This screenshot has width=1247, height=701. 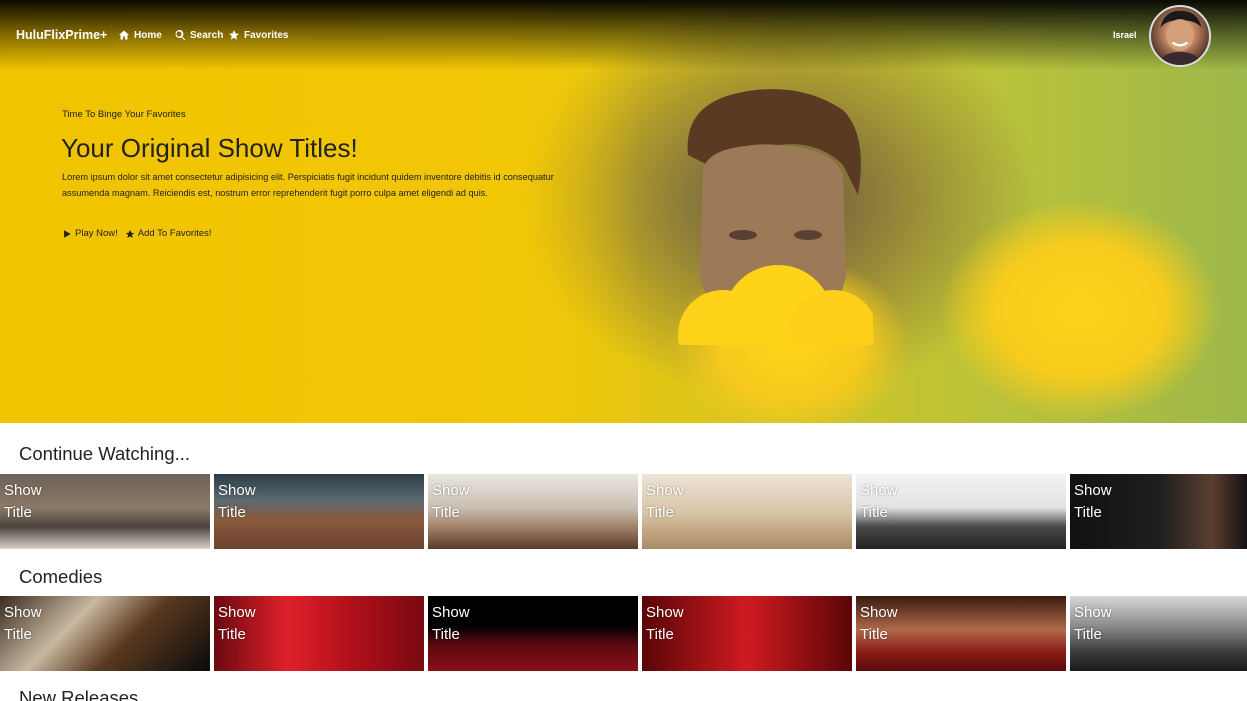 What do you see at coordinates (96, 233) in the screenshot?
I see `play-now-label: Play Now!` at bounding box center [96, 233].